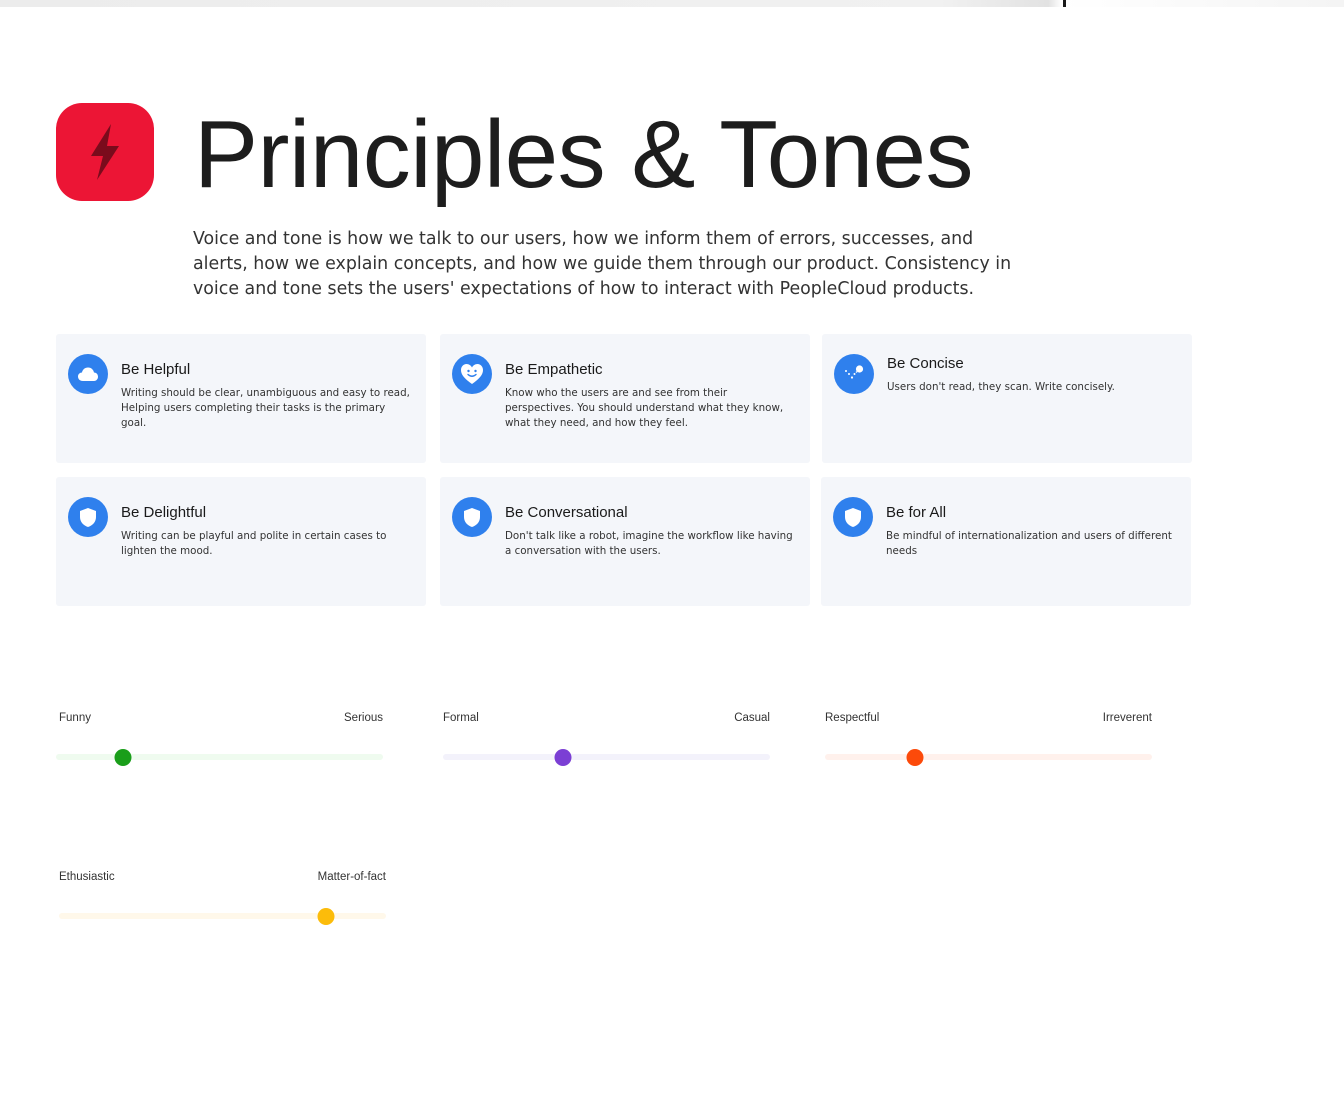 The width and height of the screenshot is (1344, 1104). I want to click on top-scroll-strip, so click(672, 3).